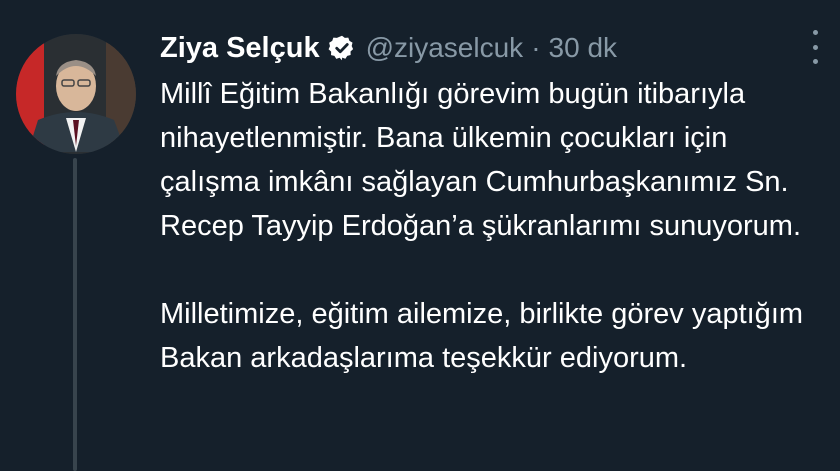  What do you see at coordinates (75, 314) in the screenshot?
I see `thread-line` at bounding box center [75, 314].